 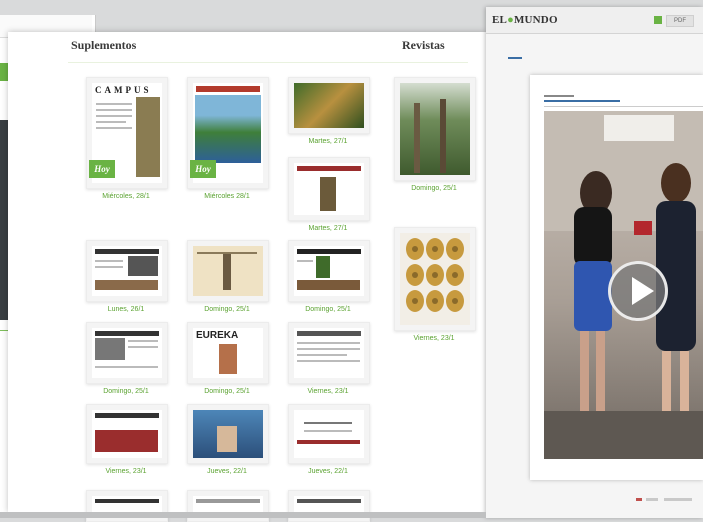 What do you see at coordinates (227, 309) in the screenshot?
I see `supplement-date-6: Domingo, 25/1` at bounding box center [227, 309].